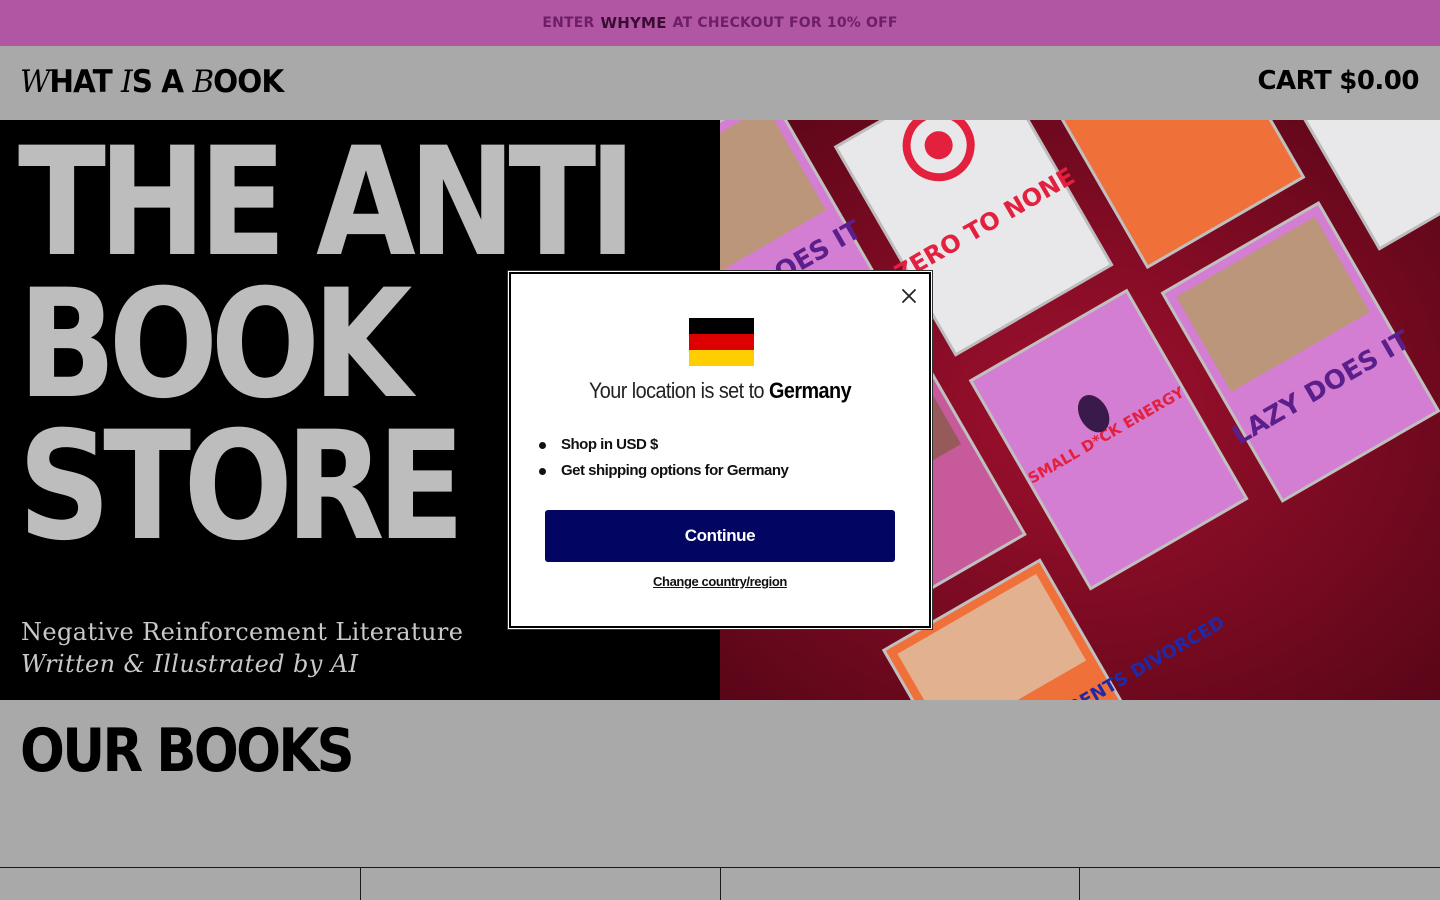 The image size is (1440, 900). What do you see at coordinates (157, 82) in the screenshot?
I see `logo-s-a: S A` at bounding box center [157, 82].